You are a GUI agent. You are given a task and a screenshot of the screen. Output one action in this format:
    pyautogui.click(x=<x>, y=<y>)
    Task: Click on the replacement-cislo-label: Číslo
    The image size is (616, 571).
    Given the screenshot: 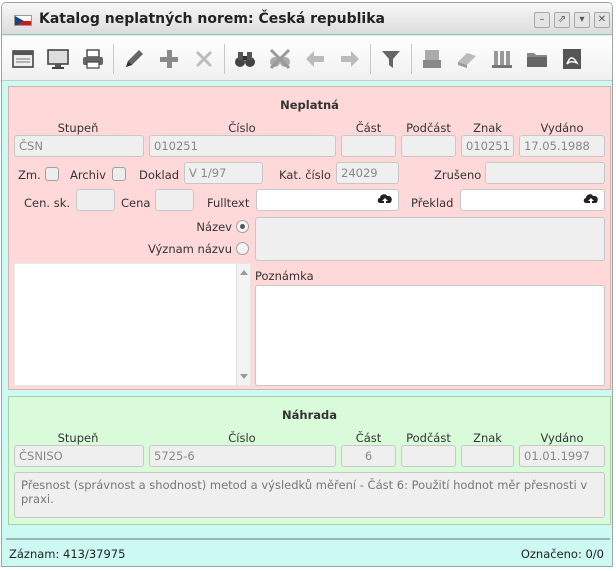 What is the action you would take?
    pyautogui.click(x=242, y=438)
    